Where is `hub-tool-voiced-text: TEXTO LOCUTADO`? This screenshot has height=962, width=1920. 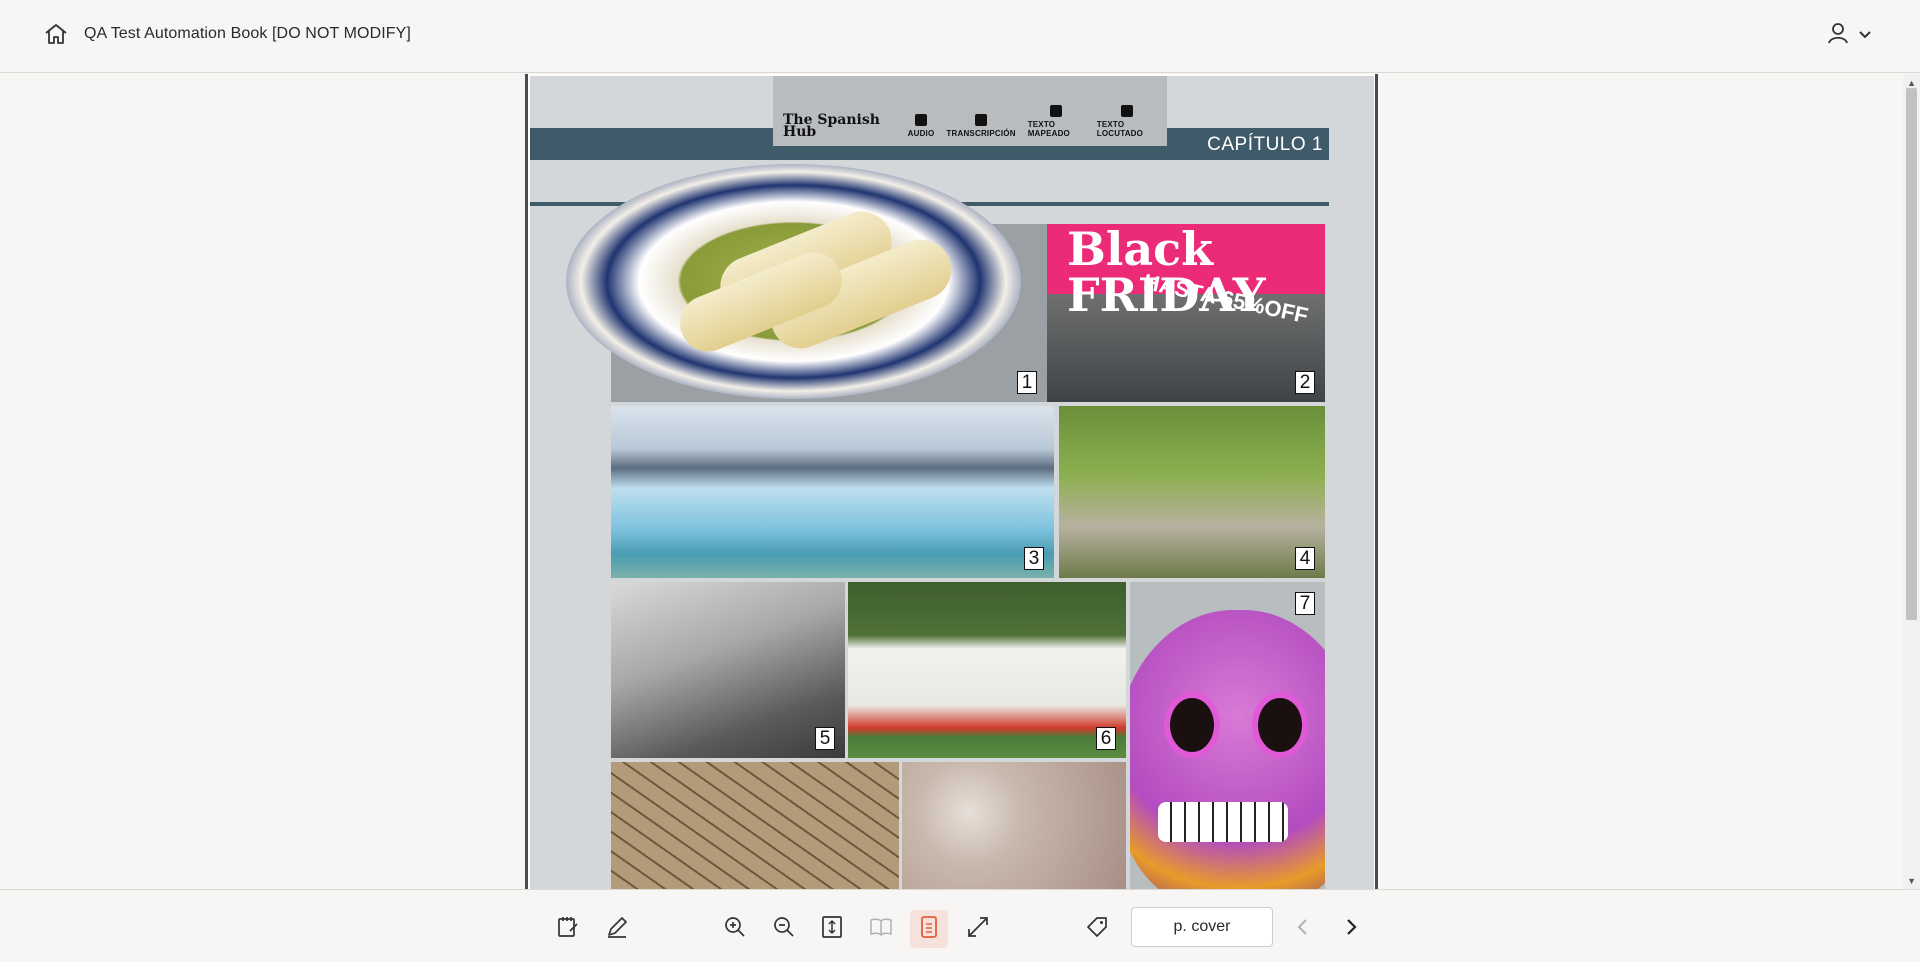 hub-tool-voiced-text: TEXTO LOCUTADO is located at coordinates (1127, 121).